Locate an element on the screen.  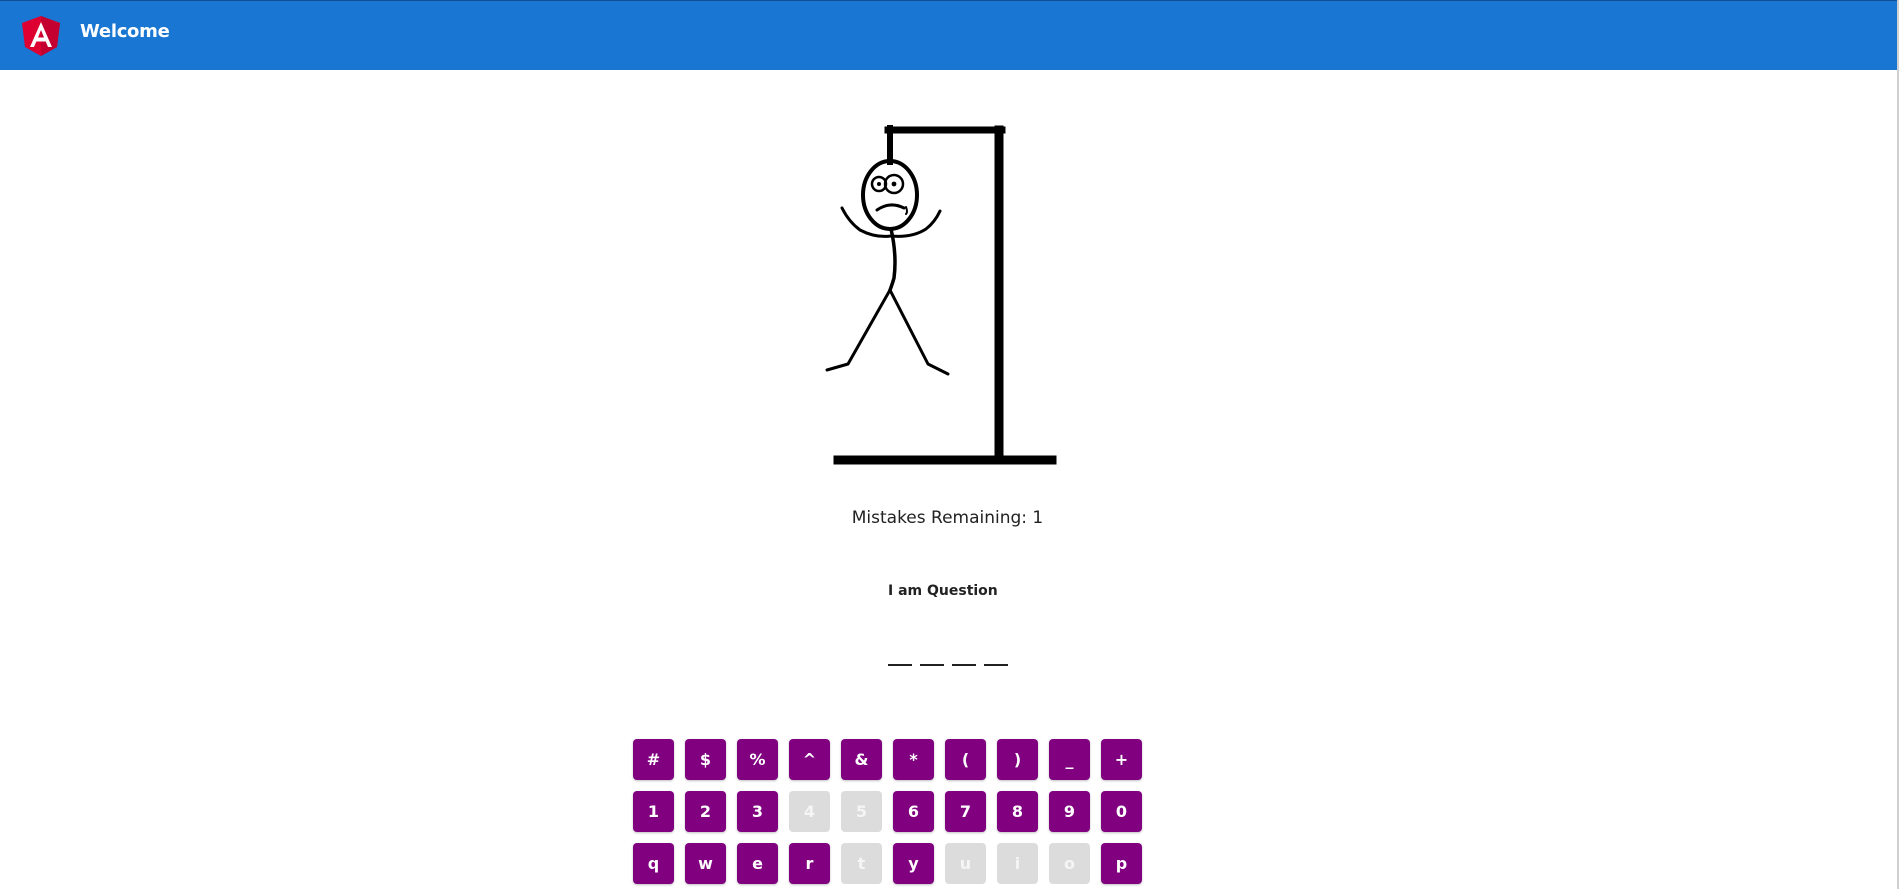
key-button: i is located at coordinates (1017, 863).